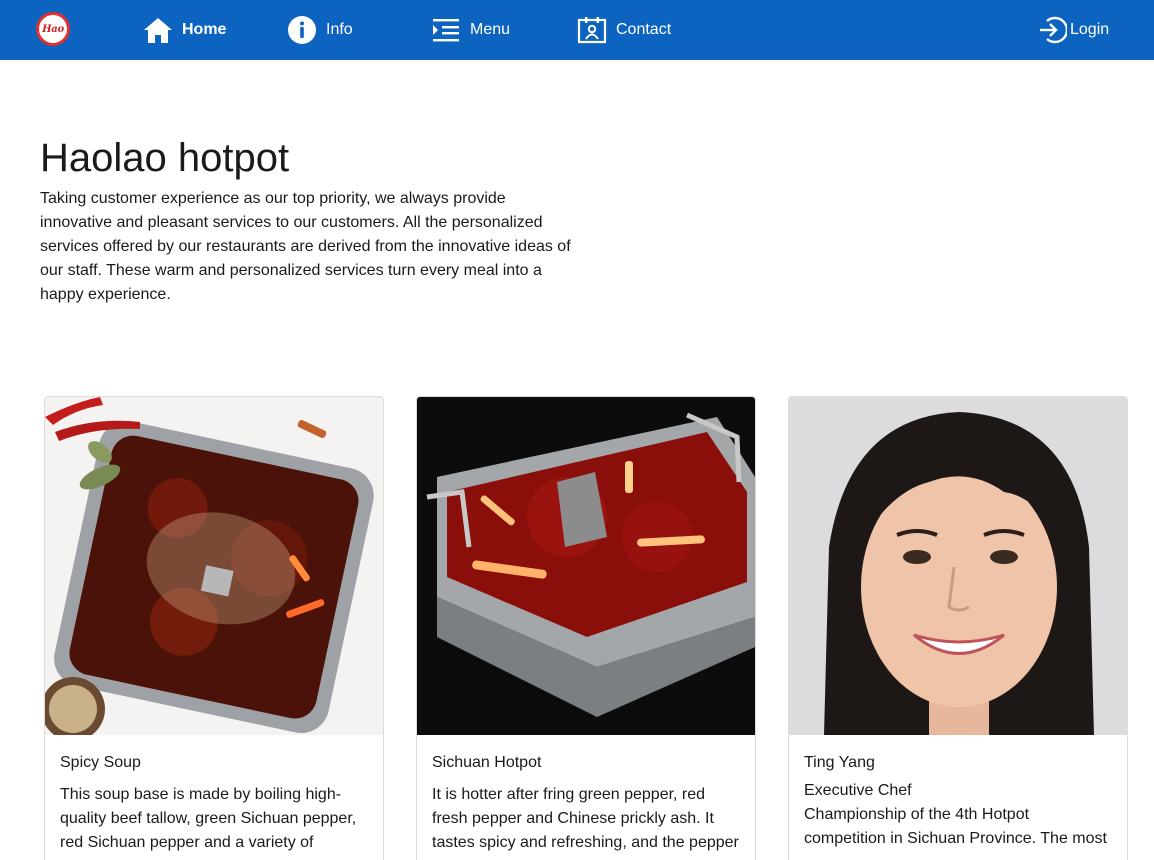 This screenshot has width=1154, height=860. Describe the element at coordinates (339, 29) in the screenshot. I see `nav-info-label: Info` at that location.